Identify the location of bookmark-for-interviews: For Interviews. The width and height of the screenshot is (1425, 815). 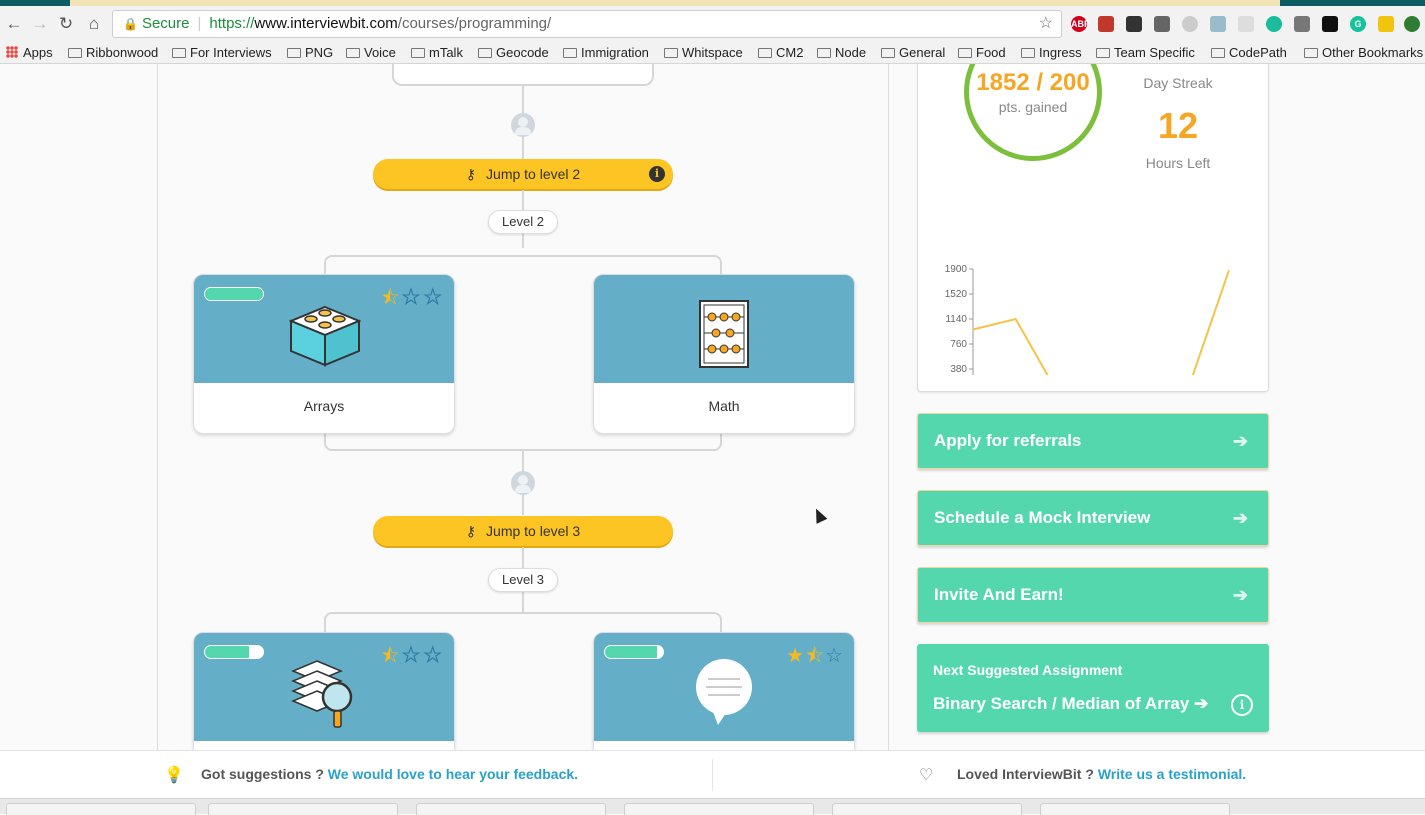
(222, 53).